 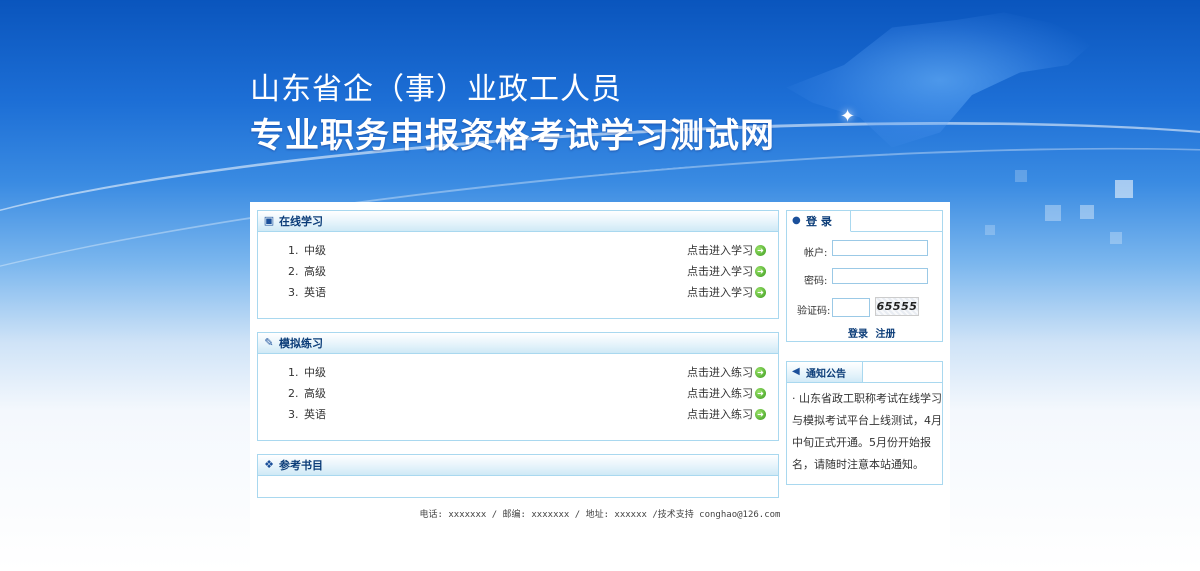 What do you see at coordinates (518, 292) in the screenshot?
I see `list-item: 3. 英语 点击进入学习 ➜` at bounding box center [518, 292].